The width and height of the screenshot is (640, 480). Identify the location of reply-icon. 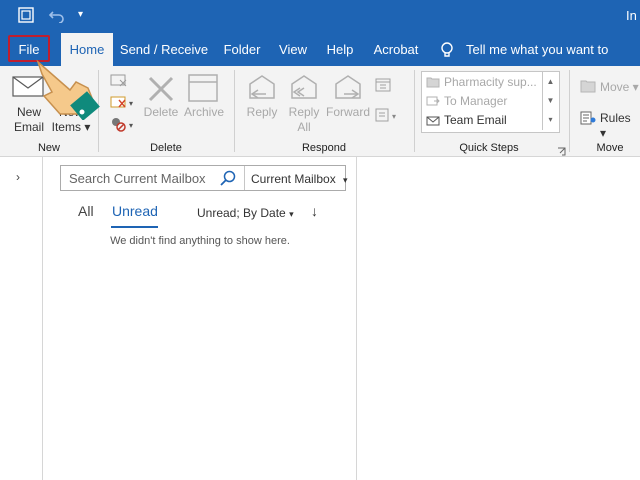
(262, 87).